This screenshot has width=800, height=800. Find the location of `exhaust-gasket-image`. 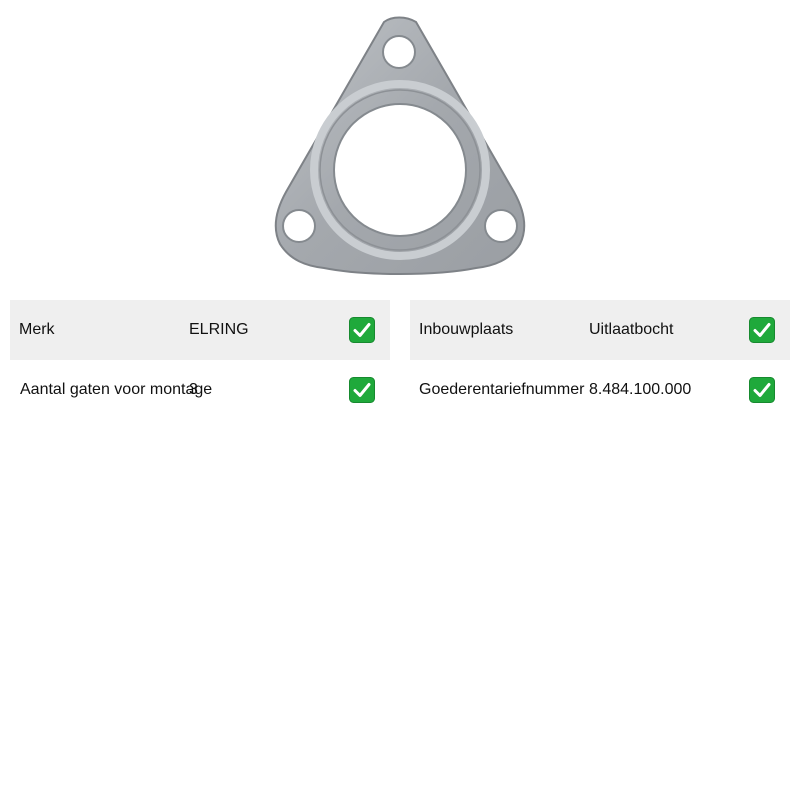

exhaust-gasket-image is located at coordinates (400, 149).